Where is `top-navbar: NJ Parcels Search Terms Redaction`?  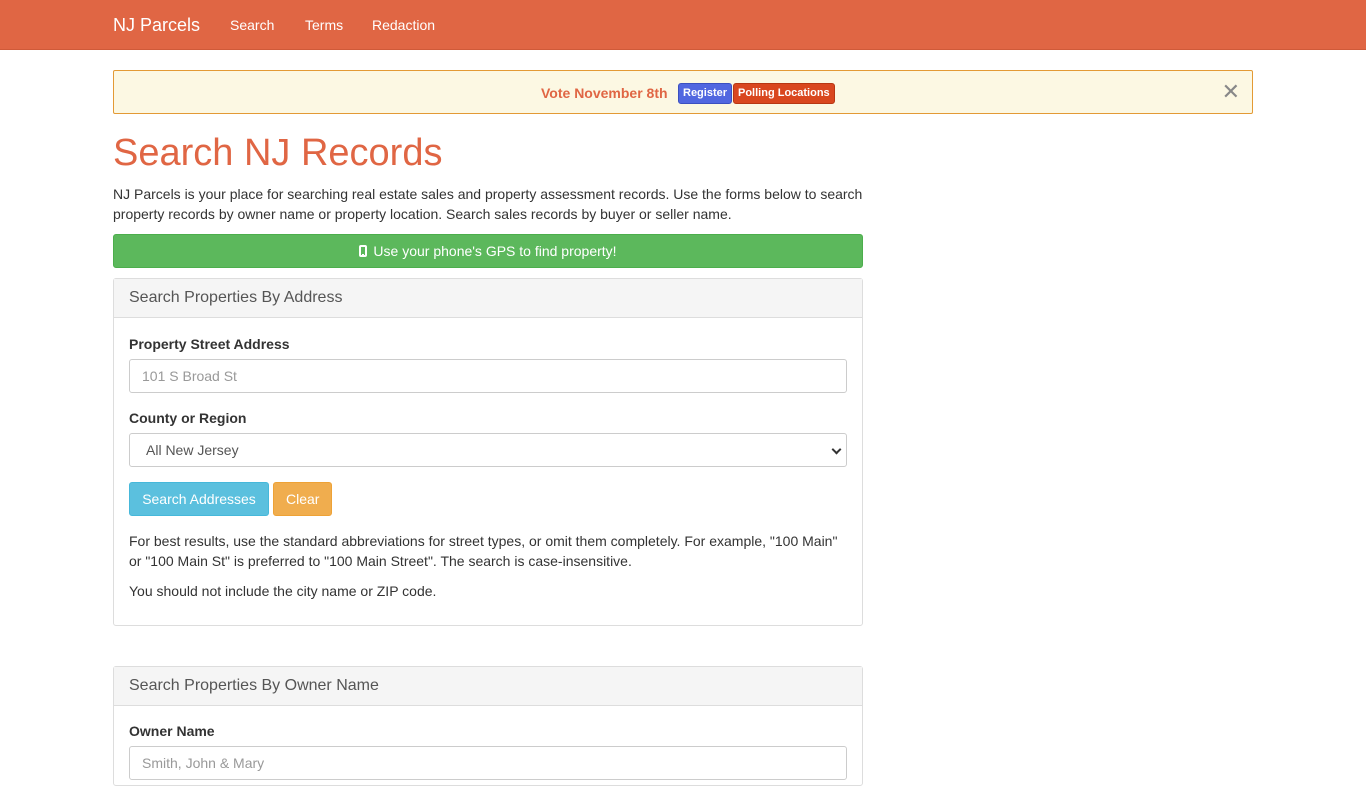 top-navbar: NJ Parcels Search Terms Redaction is located at coordinates (683, 25).